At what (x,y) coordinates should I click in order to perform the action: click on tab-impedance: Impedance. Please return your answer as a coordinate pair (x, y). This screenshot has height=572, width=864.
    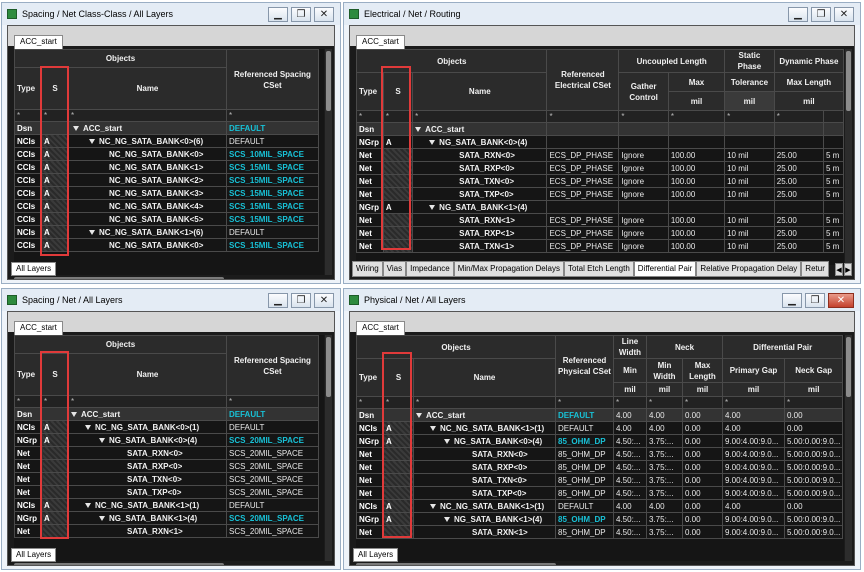
    Looking at the image, I should click on (430, 269).